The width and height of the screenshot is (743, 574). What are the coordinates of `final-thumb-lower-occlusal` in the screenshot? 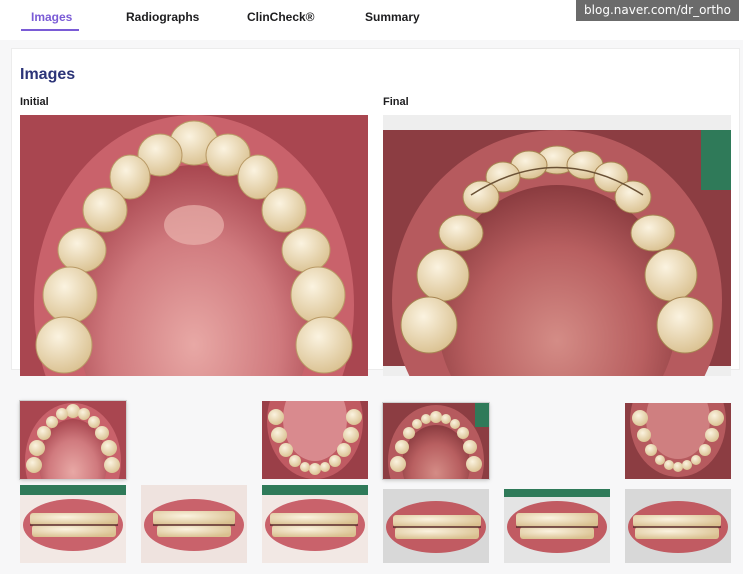 It's located at (678, 441).